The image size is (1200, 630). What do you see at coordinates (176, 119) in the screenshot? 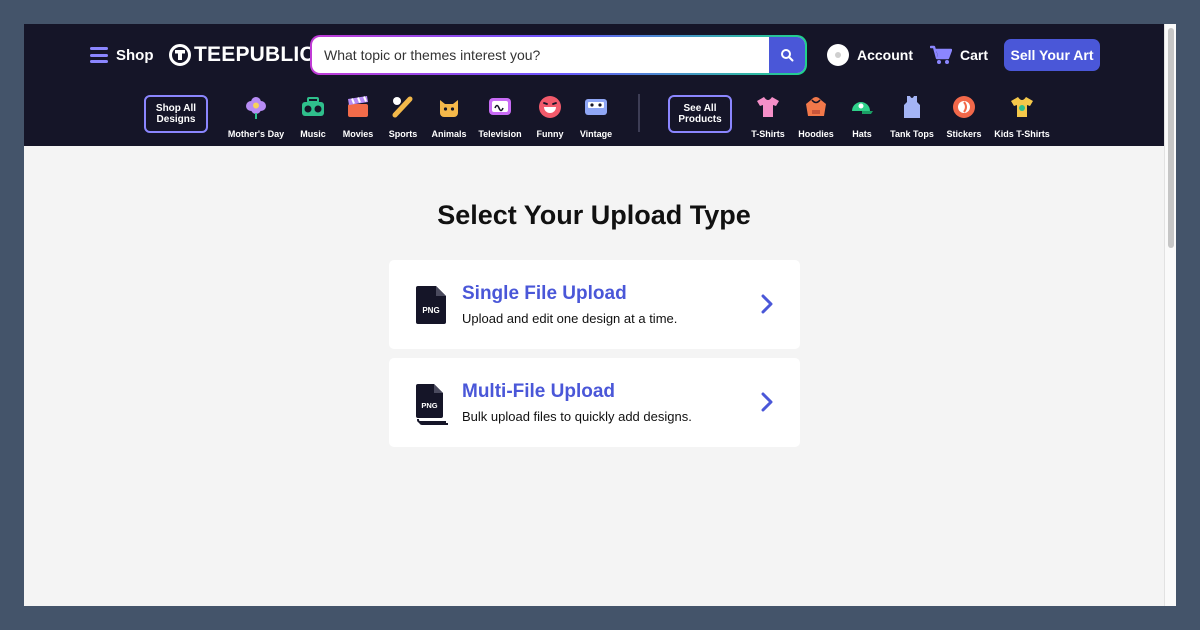
I see `shop-all-line2: Designs` at bounding box center [176, 119].